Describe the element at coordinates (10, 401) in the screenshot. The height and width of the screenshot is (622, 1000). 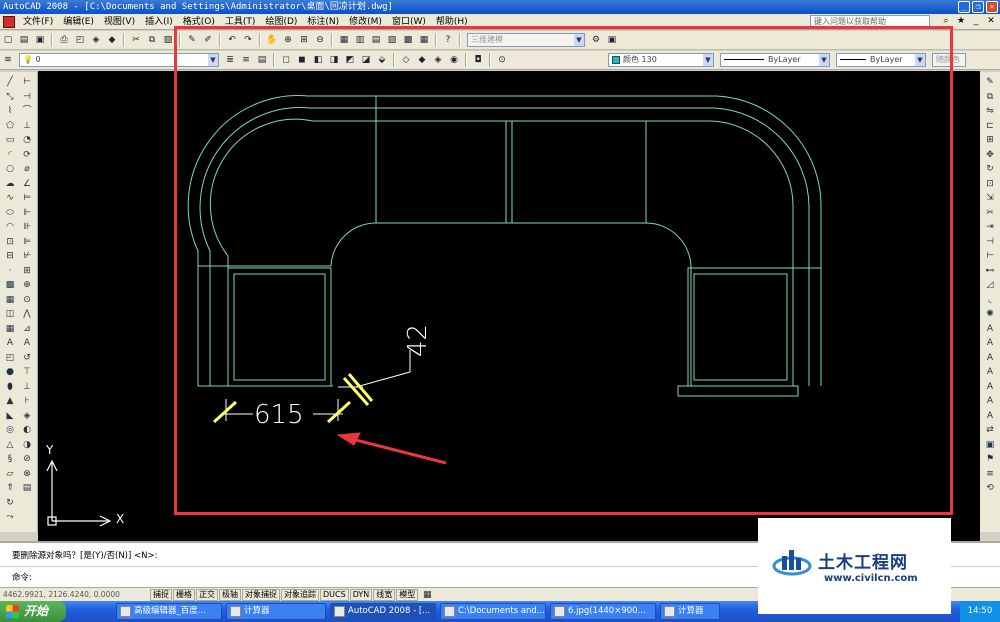
I see `cone-icon: ▲` at that location.